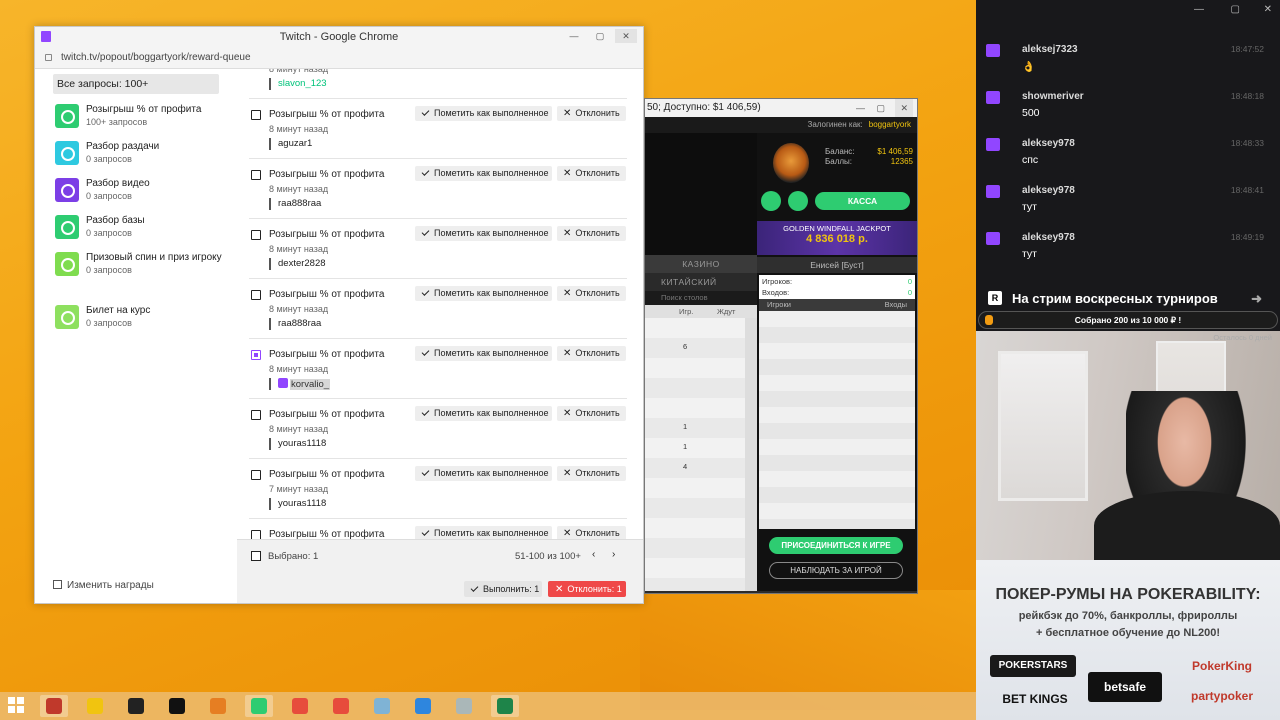 The height and width of the screenshot is (720, 1280). What do you see at coordinates (781, 108) in the screenshot?
I see `poker-titlebar: 50; Доступно: $1 406,59) — ▢ ✕` at bounding box center [781, 108].